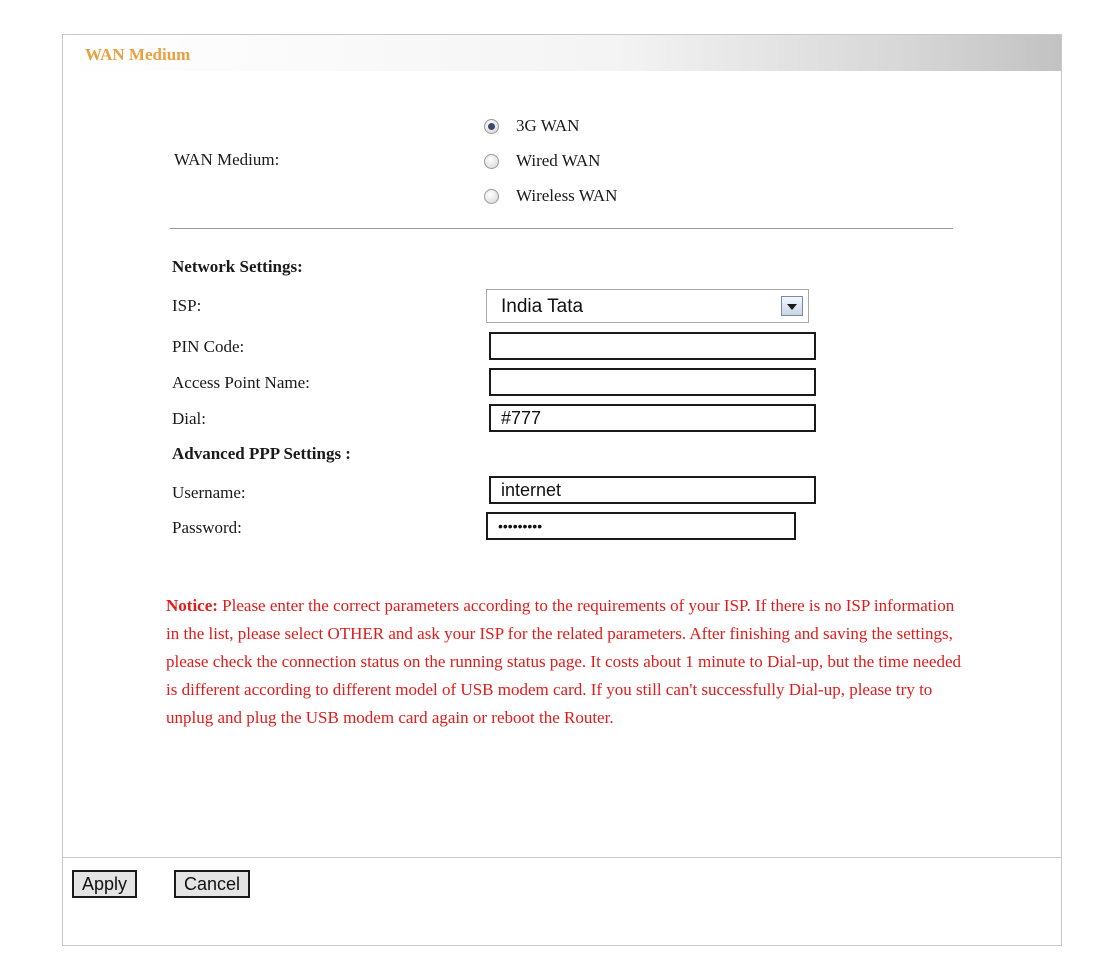 The height and width of the screenshot is (965, 1093). I want to click on notice-label: Notice:, so click(192, 605).